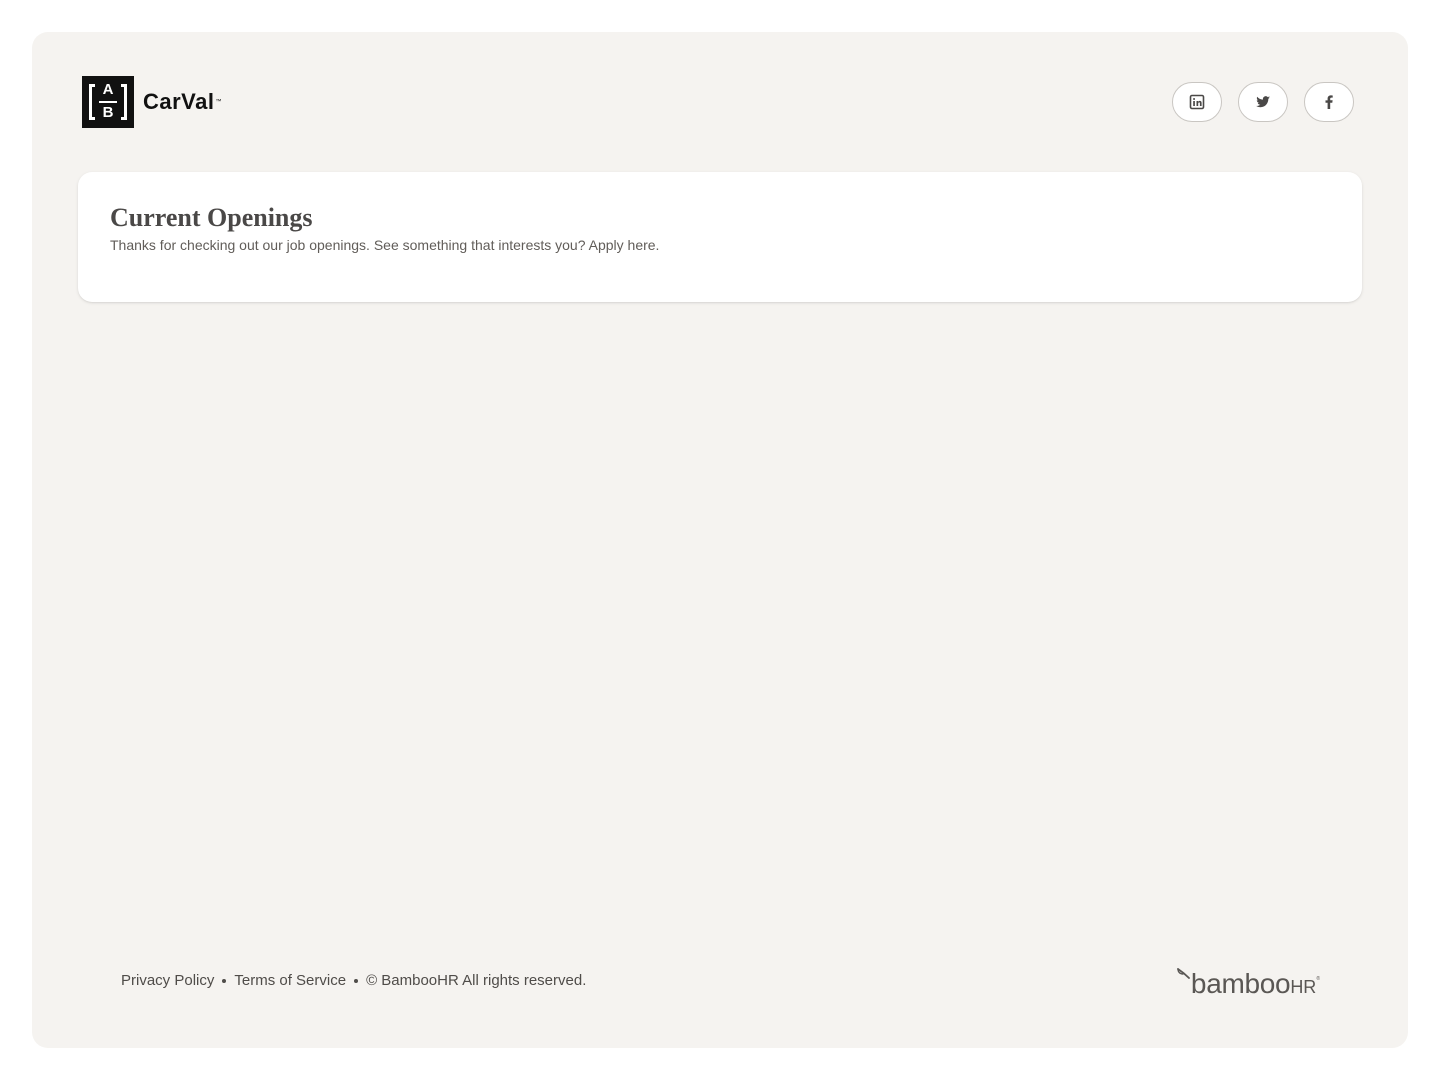 This screenshot has height=1080, width=1440. I want to click on bamboohr-suffix: HR, so click(1303, 987).